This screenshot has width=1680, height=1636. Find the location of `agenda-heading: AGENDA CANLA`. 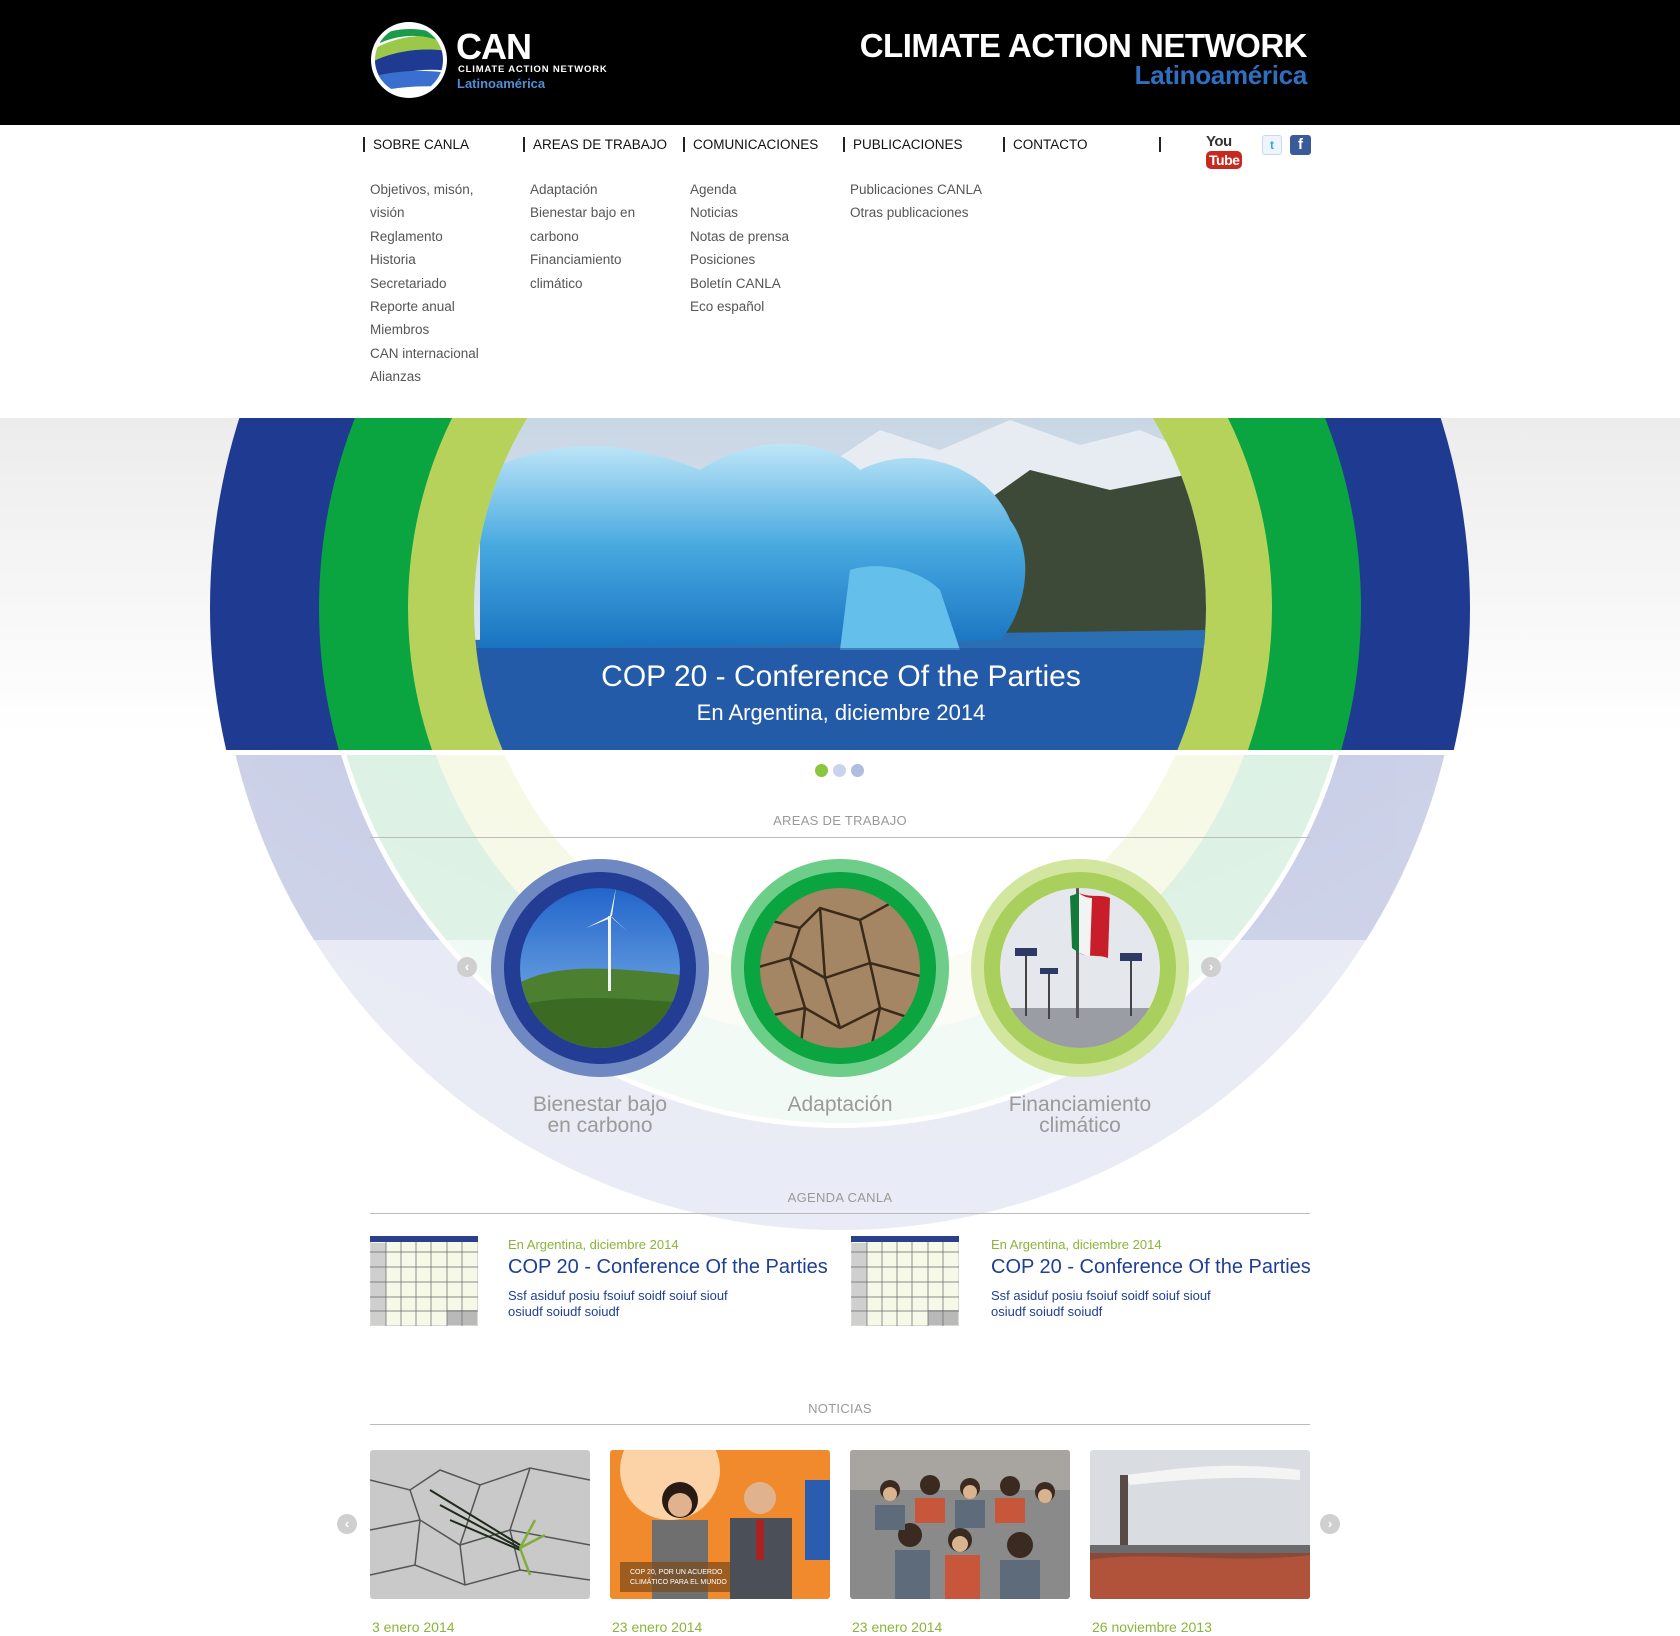

agenda-heading: AGENDA CANLA is located at coordinates (840, 1197).